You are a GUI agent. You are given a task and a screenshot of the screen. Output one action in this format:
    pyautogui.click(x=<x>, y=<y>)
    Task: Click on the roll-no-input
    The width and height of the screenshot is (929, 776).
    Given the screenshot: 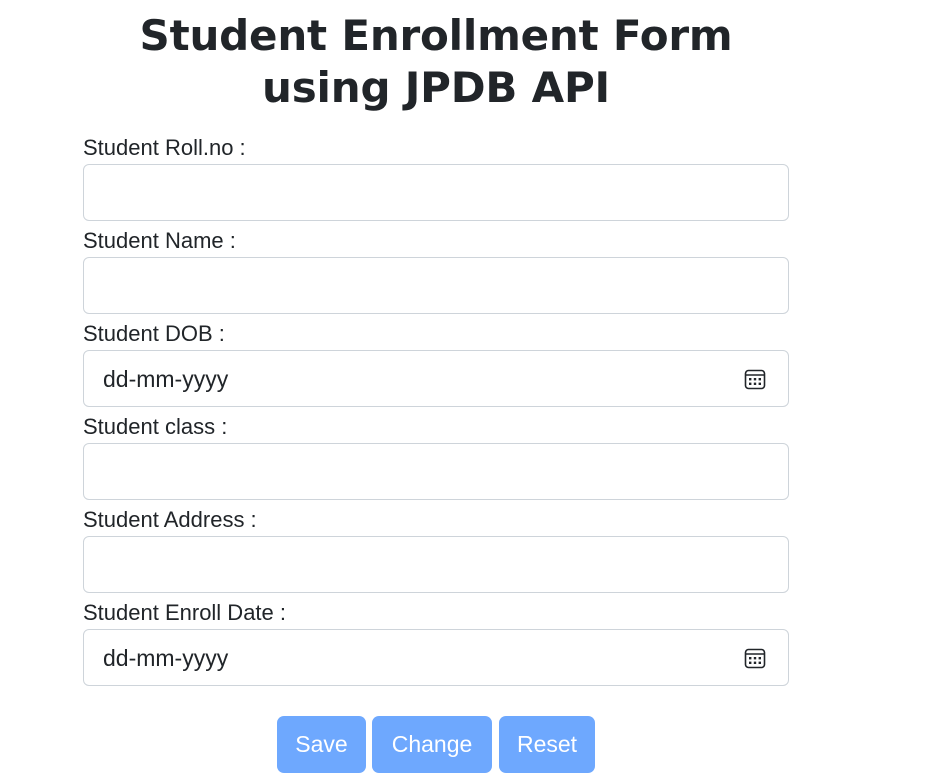 What is the action you would take?
    pyautogui.click(x=436, y=192)
    